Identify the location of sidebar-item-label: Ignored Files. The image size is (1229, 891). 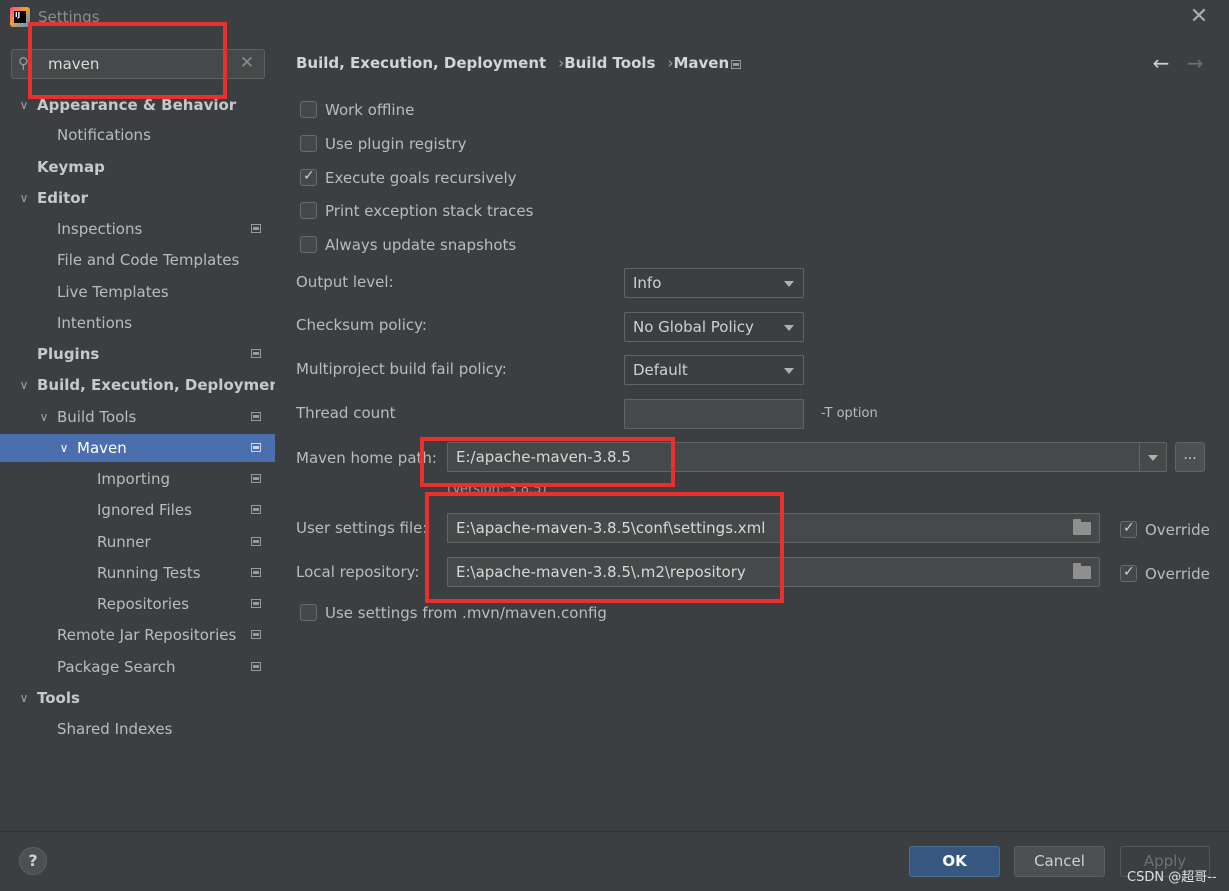
(144, 510).